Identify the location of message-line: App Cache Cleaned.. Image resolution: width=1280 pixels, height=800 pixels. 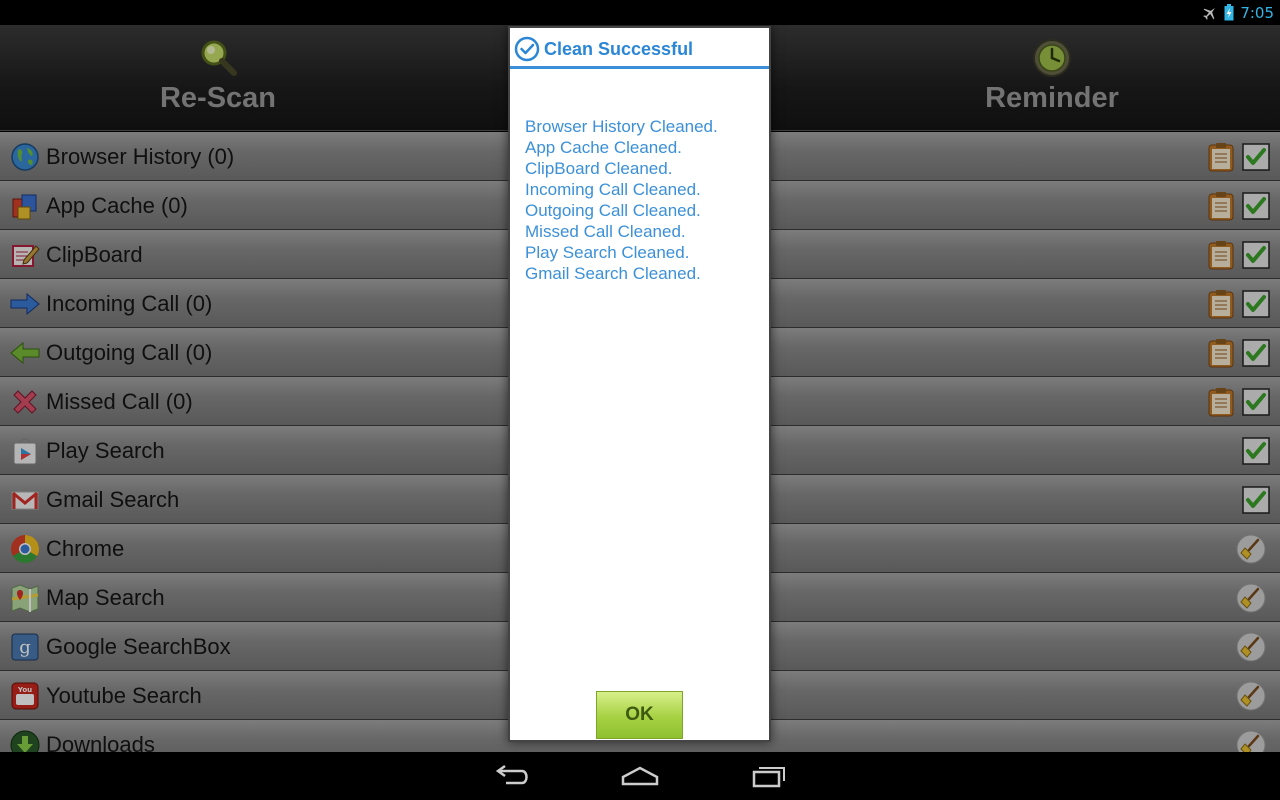
(603, 147).